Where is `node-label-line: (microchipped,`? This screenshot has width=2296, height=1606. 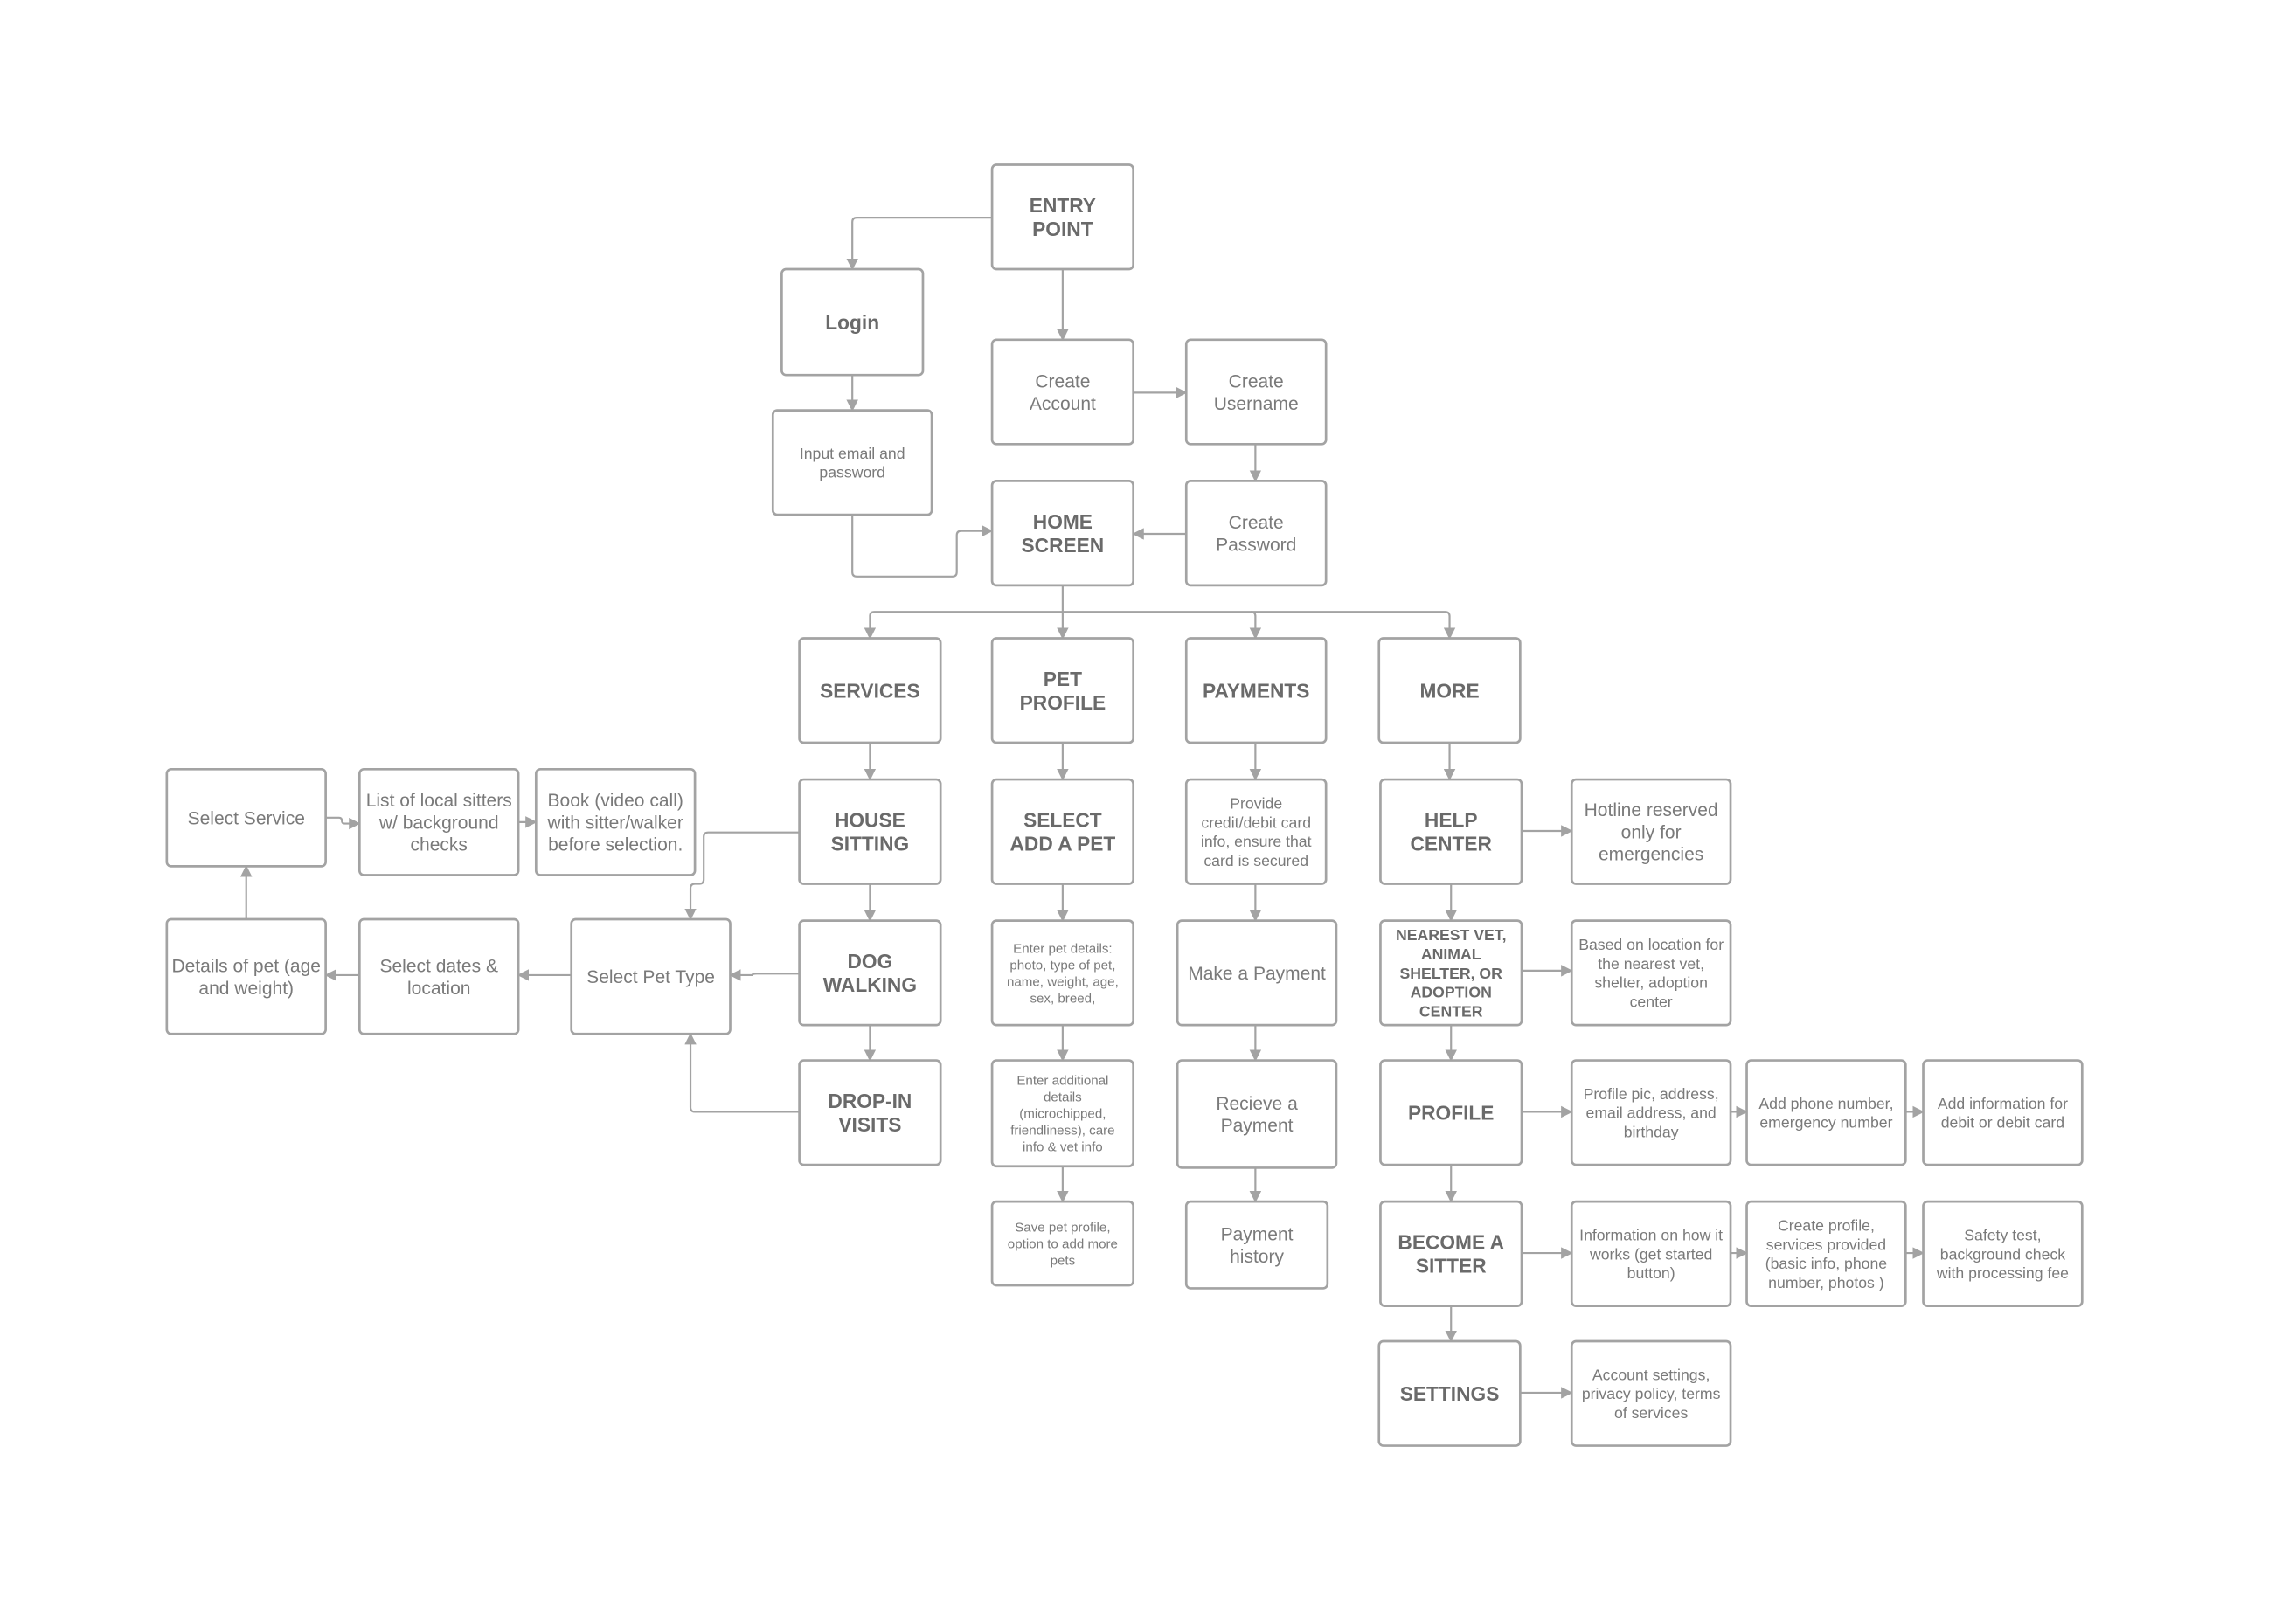 node-label-line: (microchipped, is located at coordinates (1062, 1114).